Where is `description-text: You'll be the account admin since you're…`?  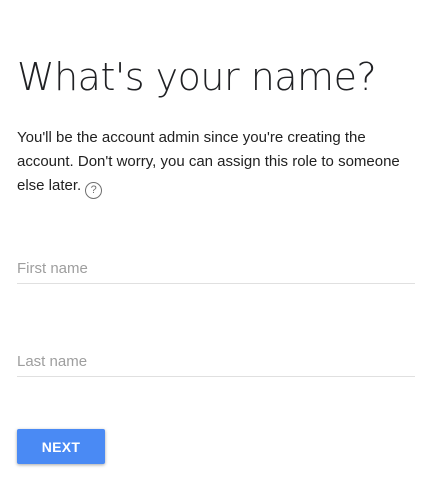
description-text: You'll be the account admin since you're… is located at coordinates (213, 162).